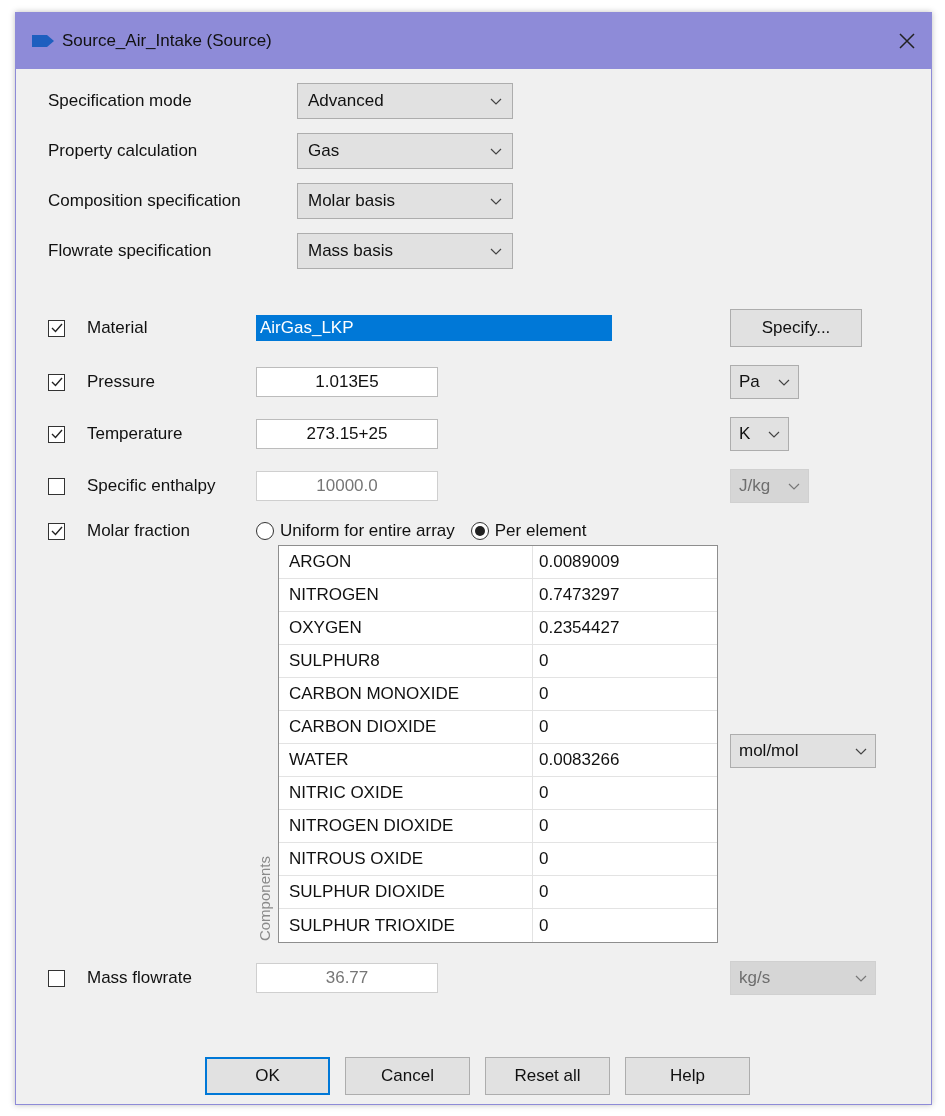 The width and height of the screenshot is (945, 1116). What do you see at coordinates (907, 41) in the screenshot?
I see `close-icon` at bounding box center [907, 41].